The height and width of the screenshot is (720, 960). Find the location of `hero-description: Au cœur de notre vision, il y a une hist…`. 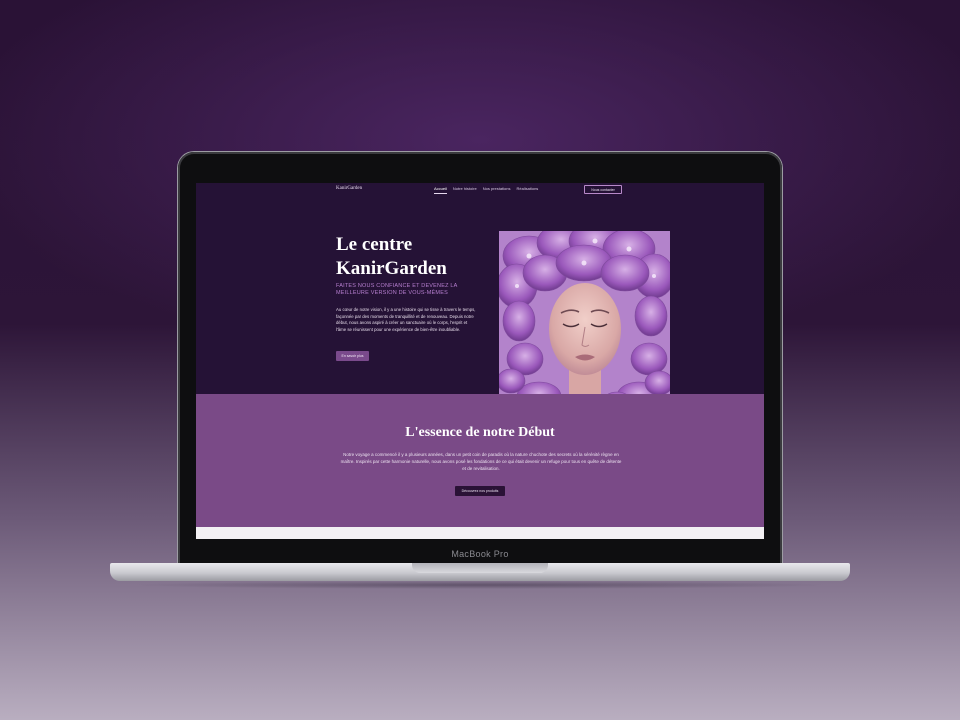

hero-description: Au cœur de notre vision, il y a une hist… is located at coordinates (406, 319).